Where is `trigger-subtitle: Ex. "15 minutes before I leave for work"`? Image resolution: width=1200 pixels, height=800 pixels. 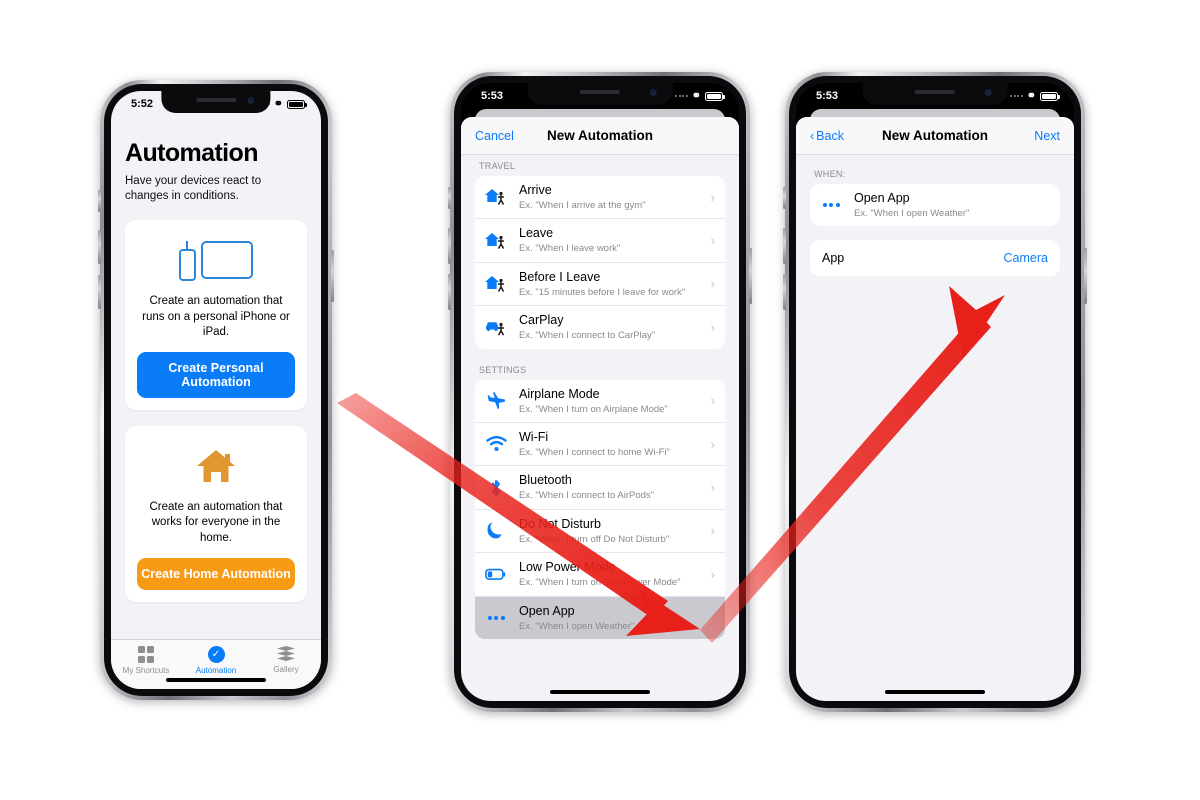
trigger-subtitle: Ex. "15 minutes before I leave for work" is located at coordinates (602, 292).